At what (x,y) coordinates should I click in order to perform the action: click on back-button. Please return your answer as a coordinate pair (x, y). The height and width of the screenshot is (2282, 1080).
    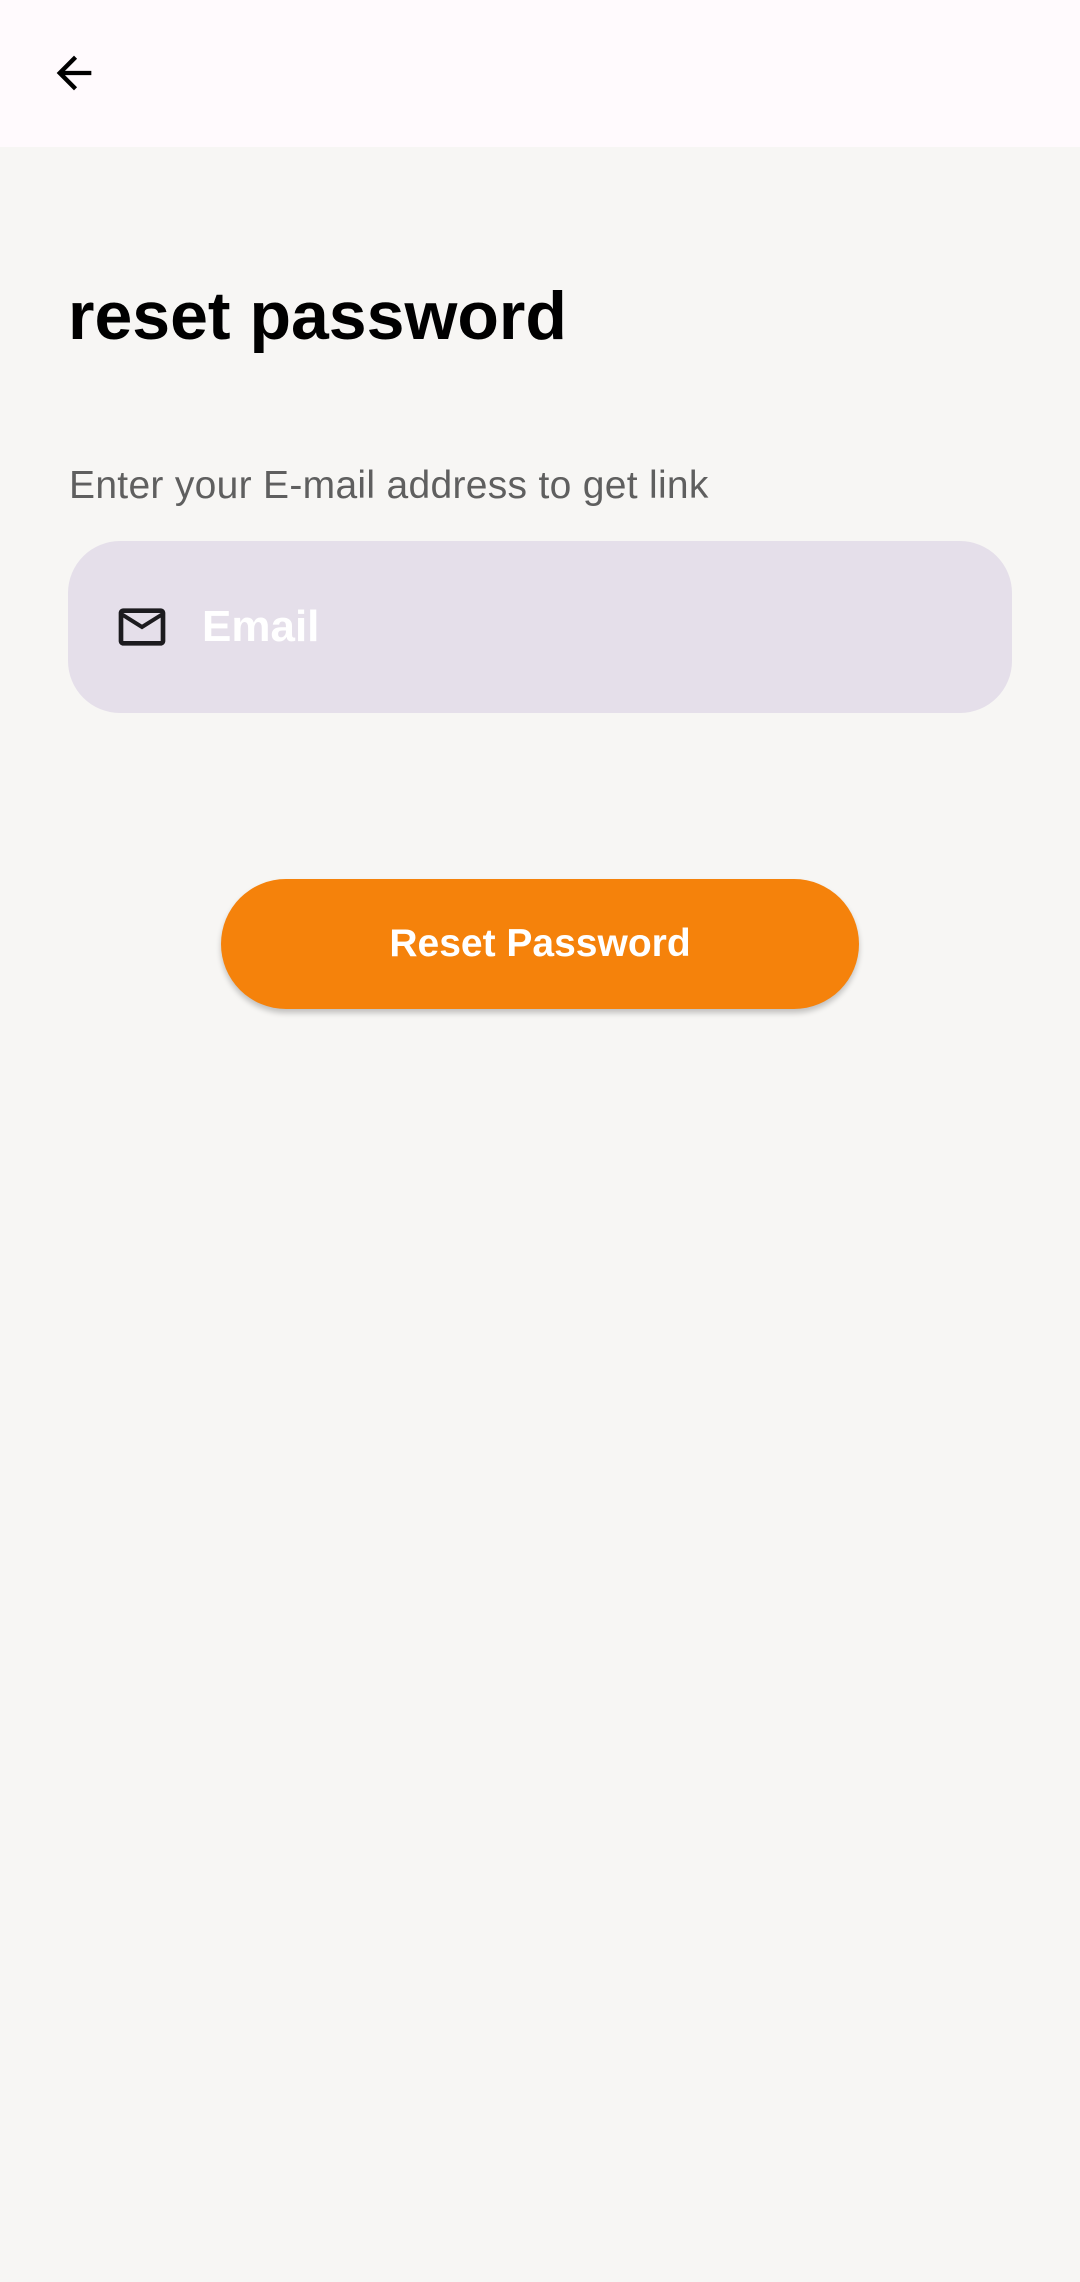
    Looking at the image, I should click on (74, 73).